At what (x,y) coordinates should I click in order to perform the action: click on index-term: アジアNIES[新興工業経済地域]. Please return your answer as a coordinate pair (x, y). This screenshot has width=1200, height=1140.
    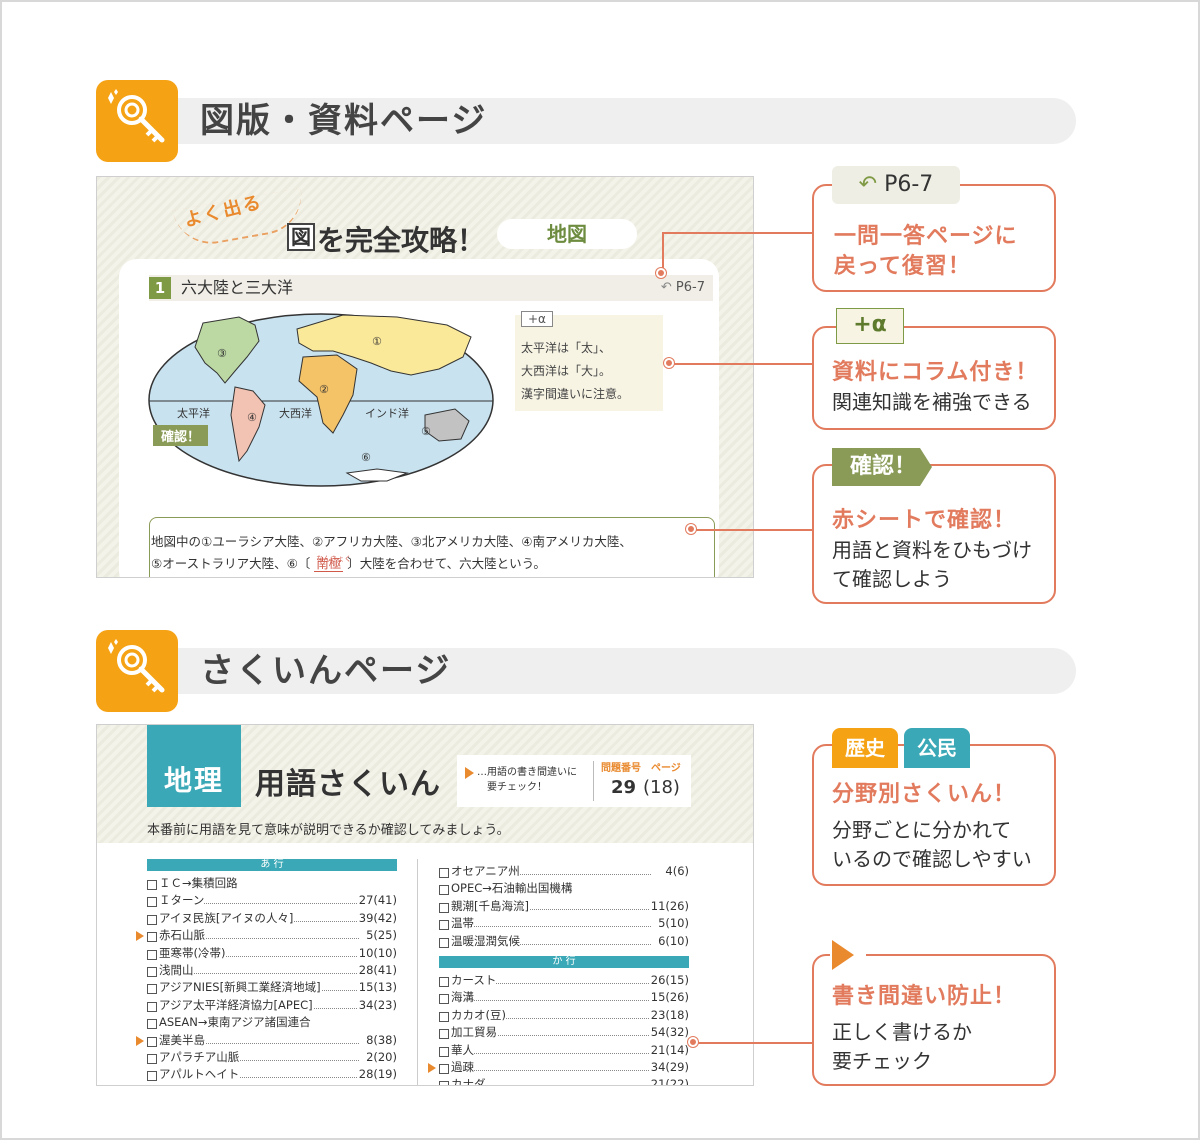
    Looking at the image, I should click on (234, 988).